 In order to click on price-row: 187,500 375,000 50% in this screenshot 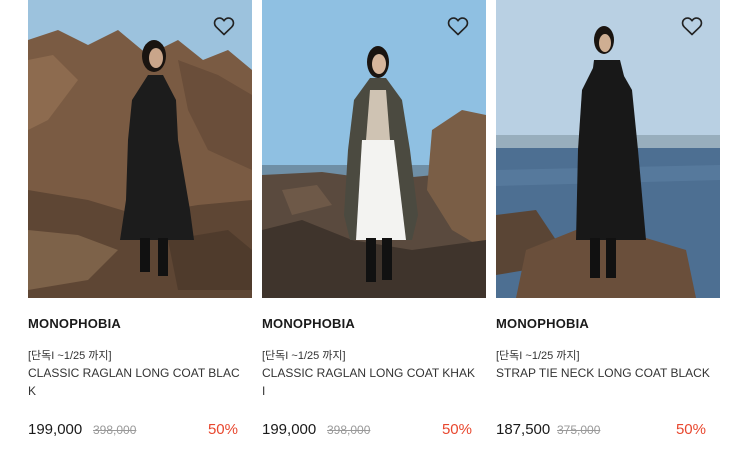, I will do `click(601, 431)`.